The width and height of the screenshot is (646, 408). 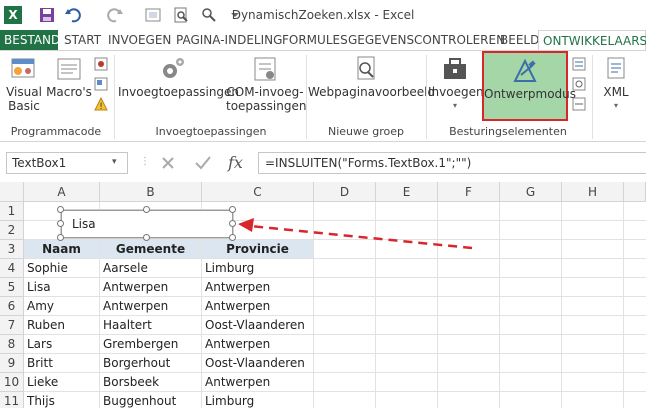 What do you see at coordinates (459, 40) in the screenshot?
I see `tab-review: CONTROLEREN` at bounding box center [459, 40].